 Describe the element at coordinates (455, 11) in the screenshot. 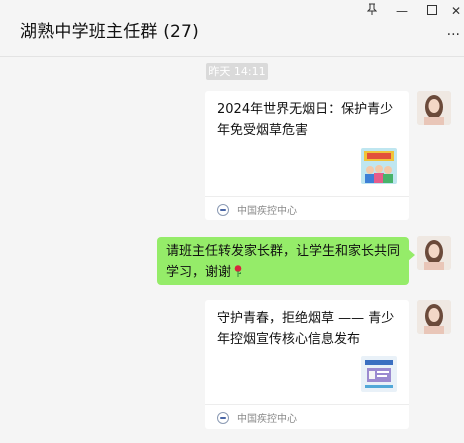

I see `close-button: ✕` at that location.